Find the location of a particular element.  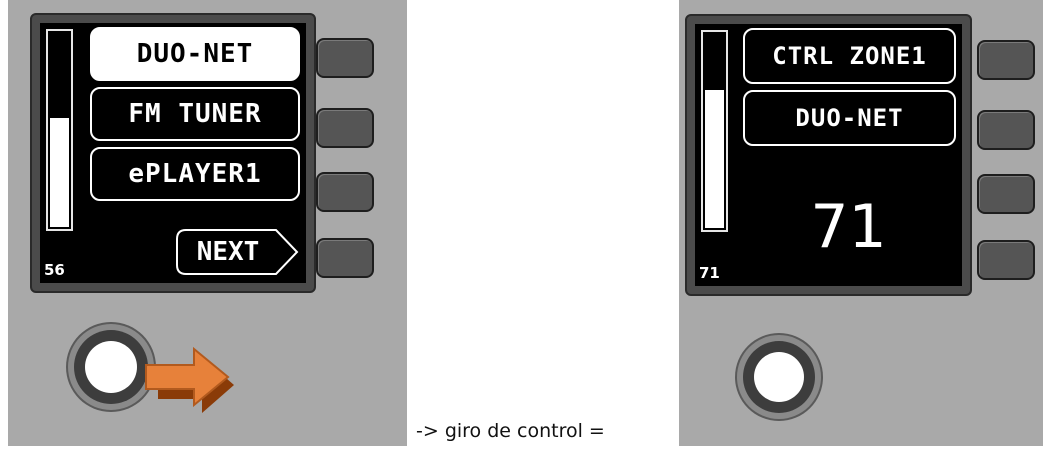

display-screen: 56 DUO-NET FM TUNER ePLAYER1 NEXT is located at coordinates (173, 153).